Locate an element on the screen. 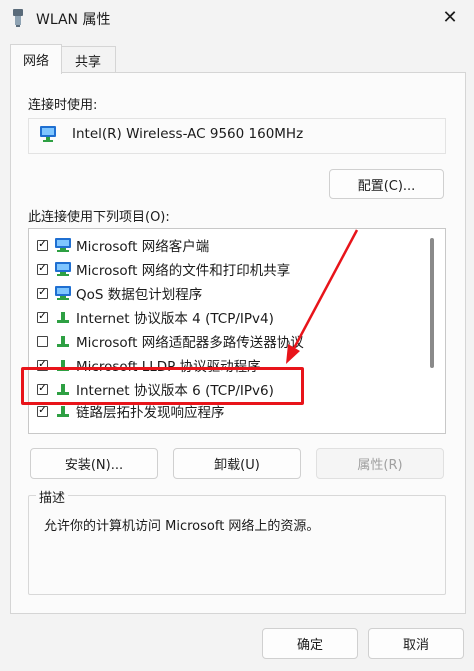 This screenshot has height=671, width=474. item-label: Microsoft 网络适配器多路传送器协议 is located at coordinates (190, 343).